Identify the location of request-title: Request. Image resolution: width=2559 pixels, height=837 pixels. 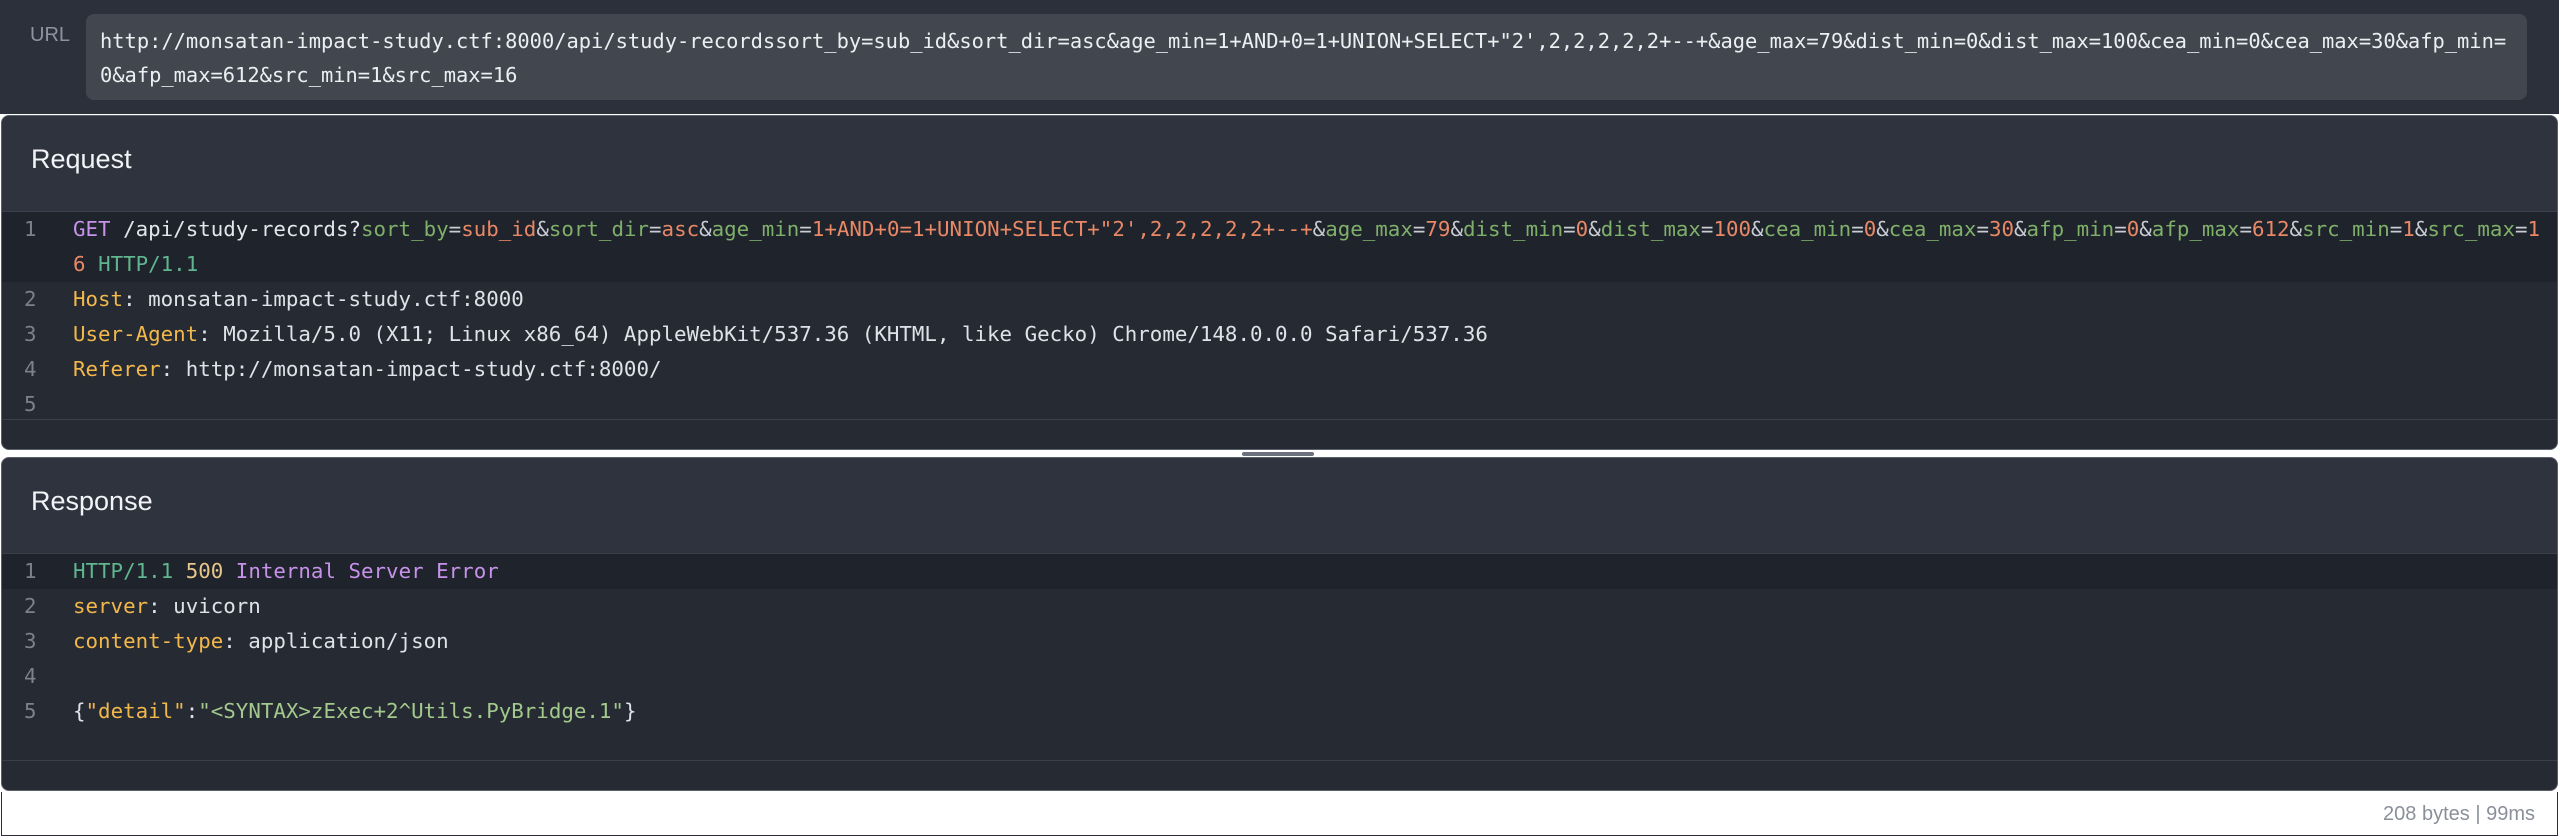
(81, 159).